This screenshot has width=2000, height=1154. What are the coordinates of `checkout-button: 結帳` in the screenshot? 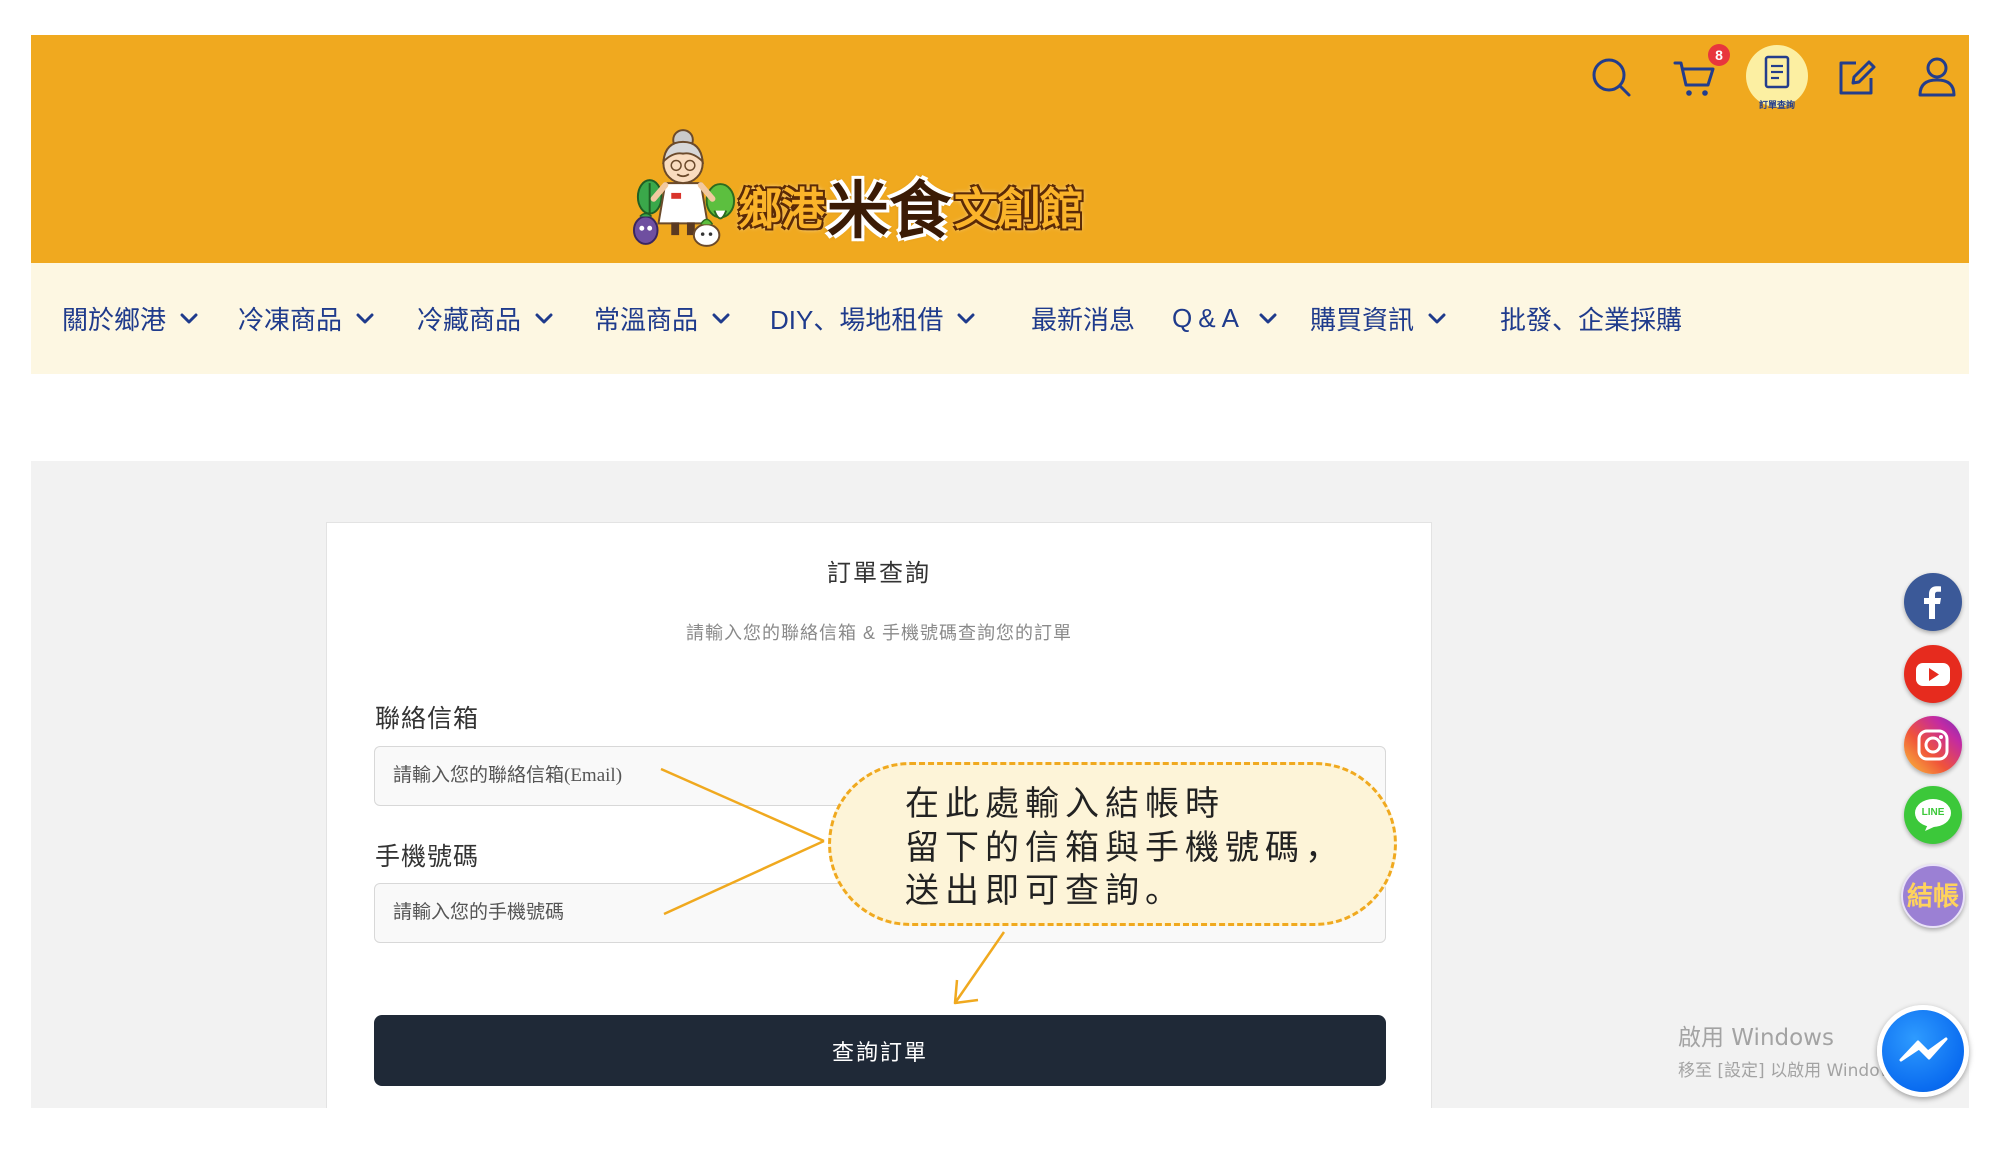 It's located at (1933, 896).